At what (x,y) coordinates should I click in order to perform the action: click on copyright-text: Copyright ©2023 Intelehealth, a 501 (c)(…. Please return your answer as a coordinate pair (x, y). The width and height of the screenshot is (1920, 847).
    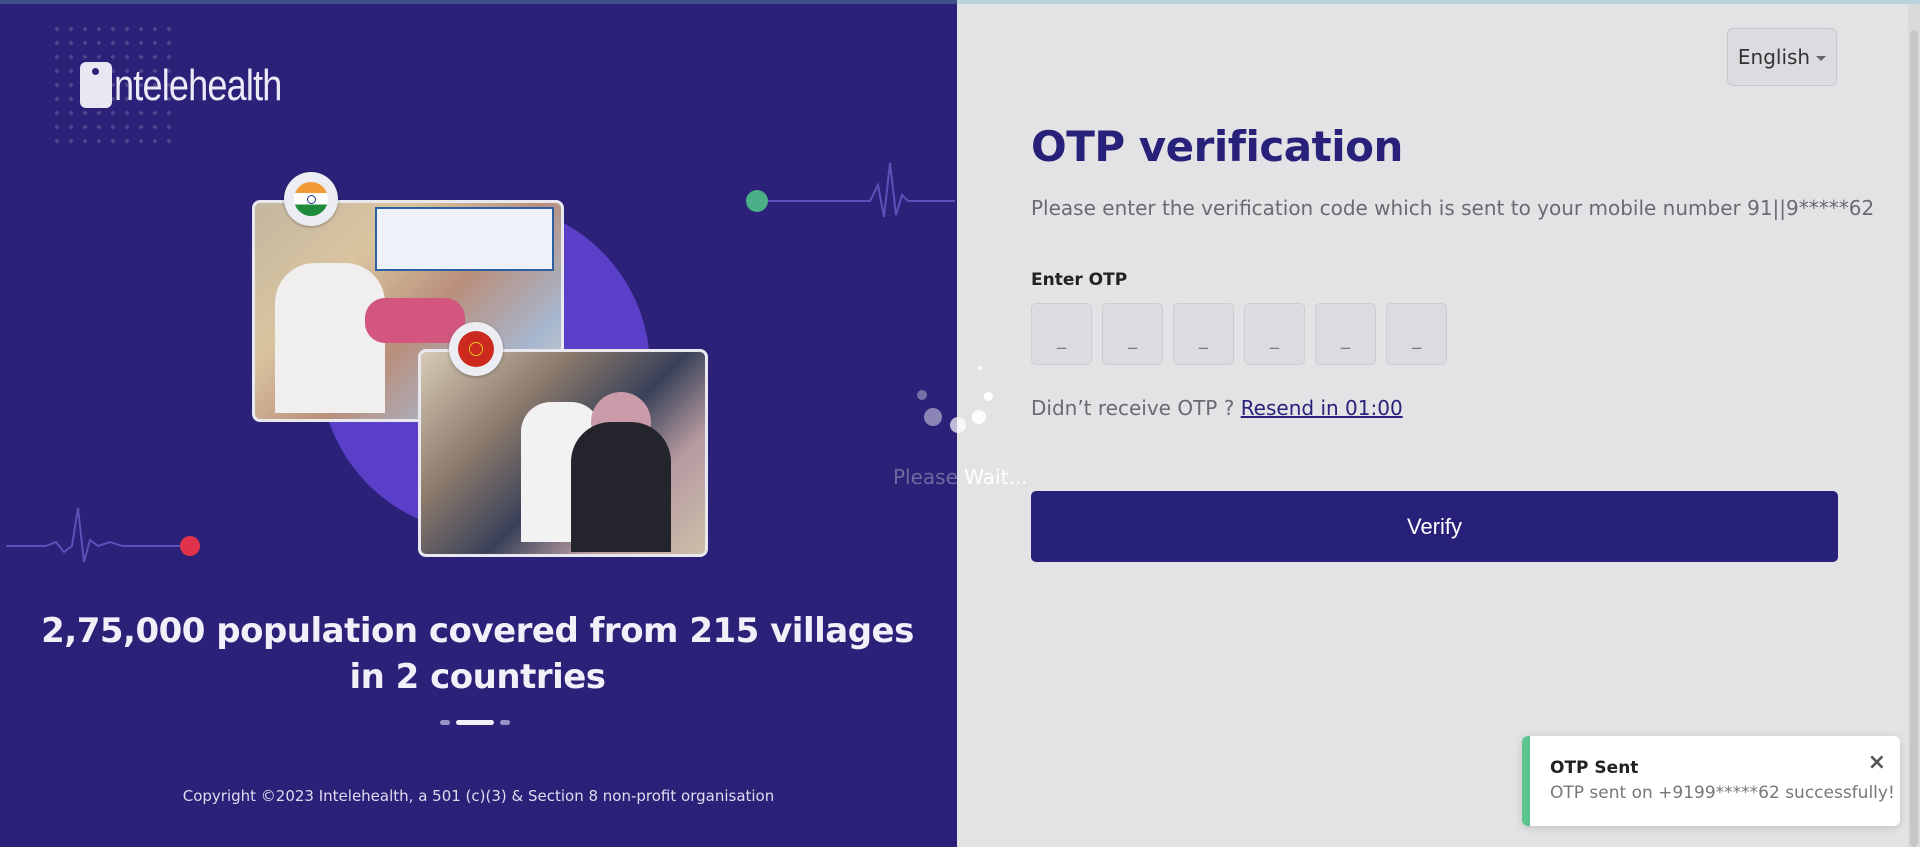
    Looking at the image, I should click on (478, 796).